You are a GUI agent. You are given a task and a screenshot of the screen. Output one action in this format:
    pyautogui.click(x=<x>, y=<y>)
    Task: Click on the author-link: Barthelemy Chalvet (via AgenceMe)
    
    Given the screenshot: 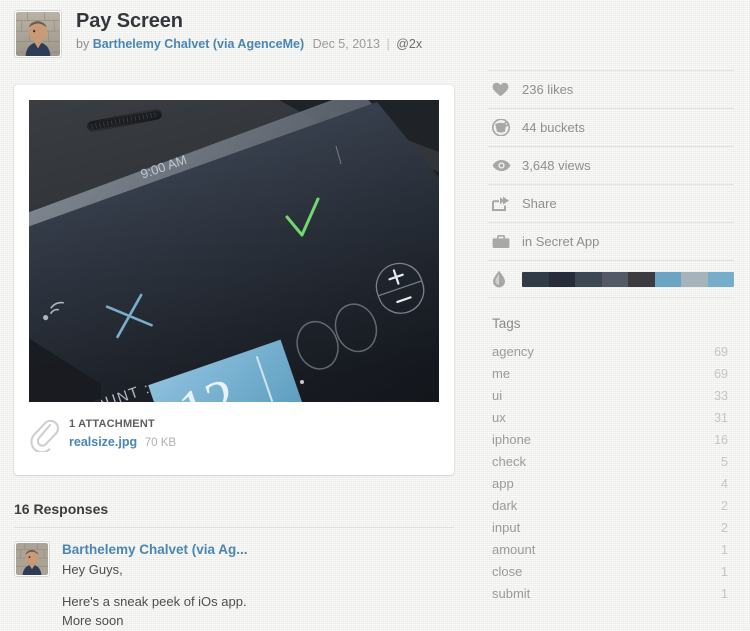 What is the action you would take?
    pyautogui.click(x=198, y=44)
    